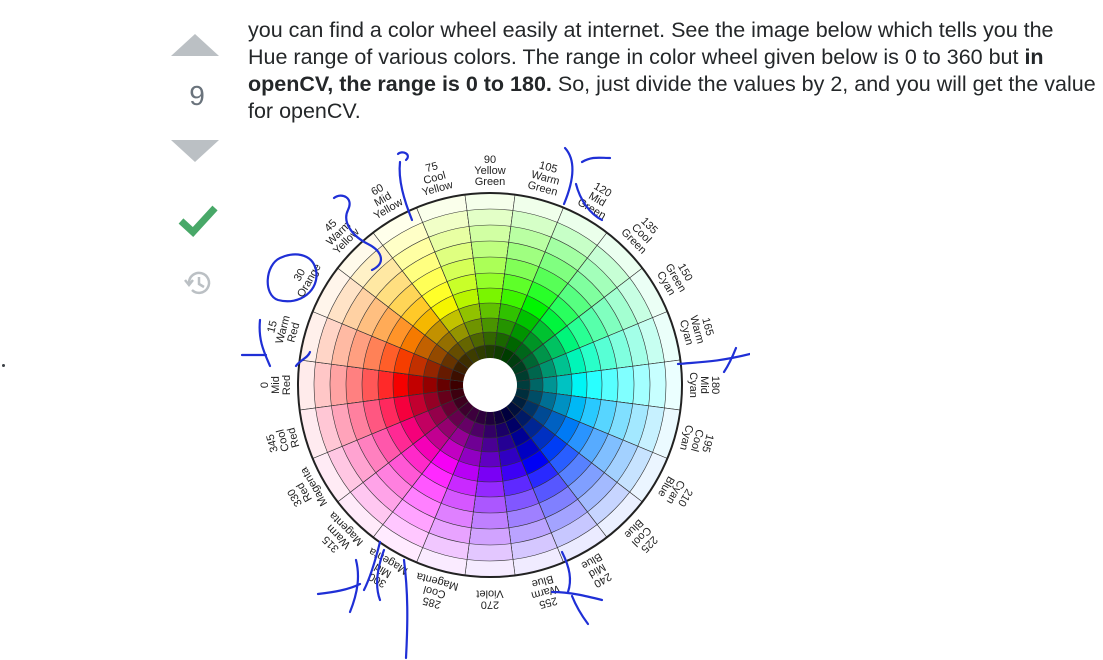 This screenshot has height=660, width=1103. What do you see at coordinates (693, 385) in the screenshot?
I see `wheel-label-name: Cyan` at bounding box center [693, 385].